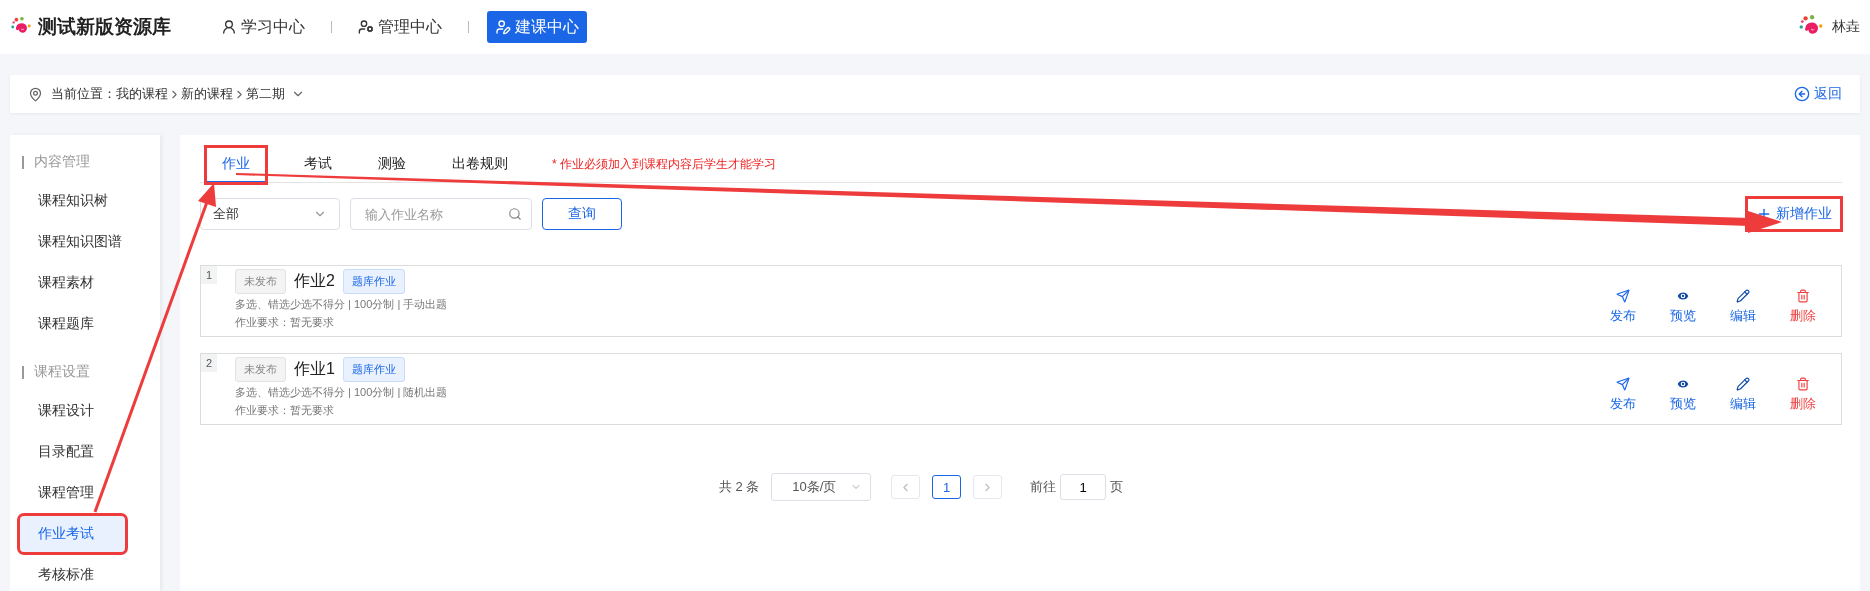 This screenshot has width=1870, height=591. Describe the element at coordinates (341, 304) in the screenshot. I see `assignment-meta: 多选、错选少选不得分 | 100分制 | 手动出题` at that location.